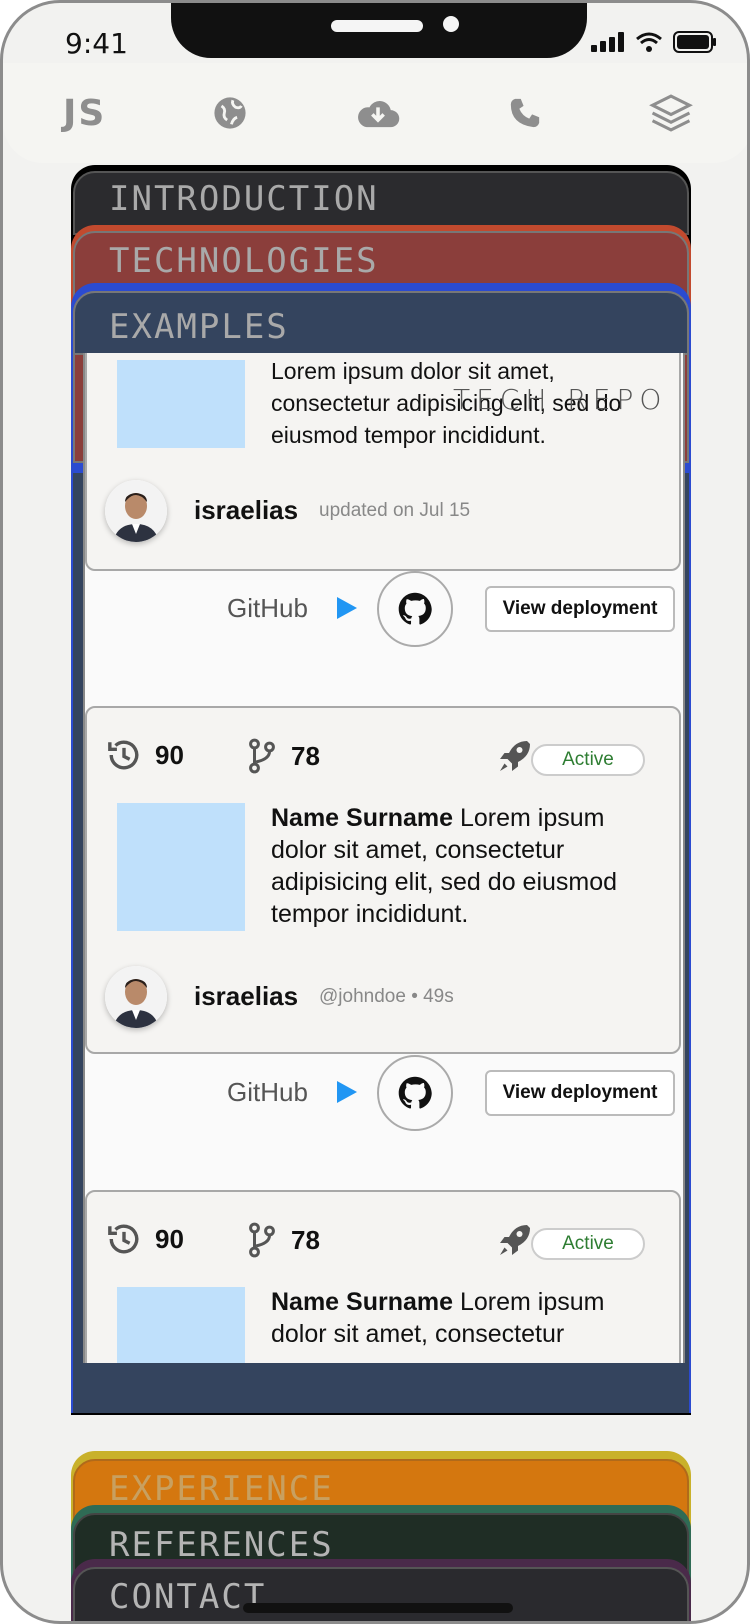 The image size is (750, 1624). Describe the element at coordinates (451, 24) in the screenshot. I see `camera` at that location.